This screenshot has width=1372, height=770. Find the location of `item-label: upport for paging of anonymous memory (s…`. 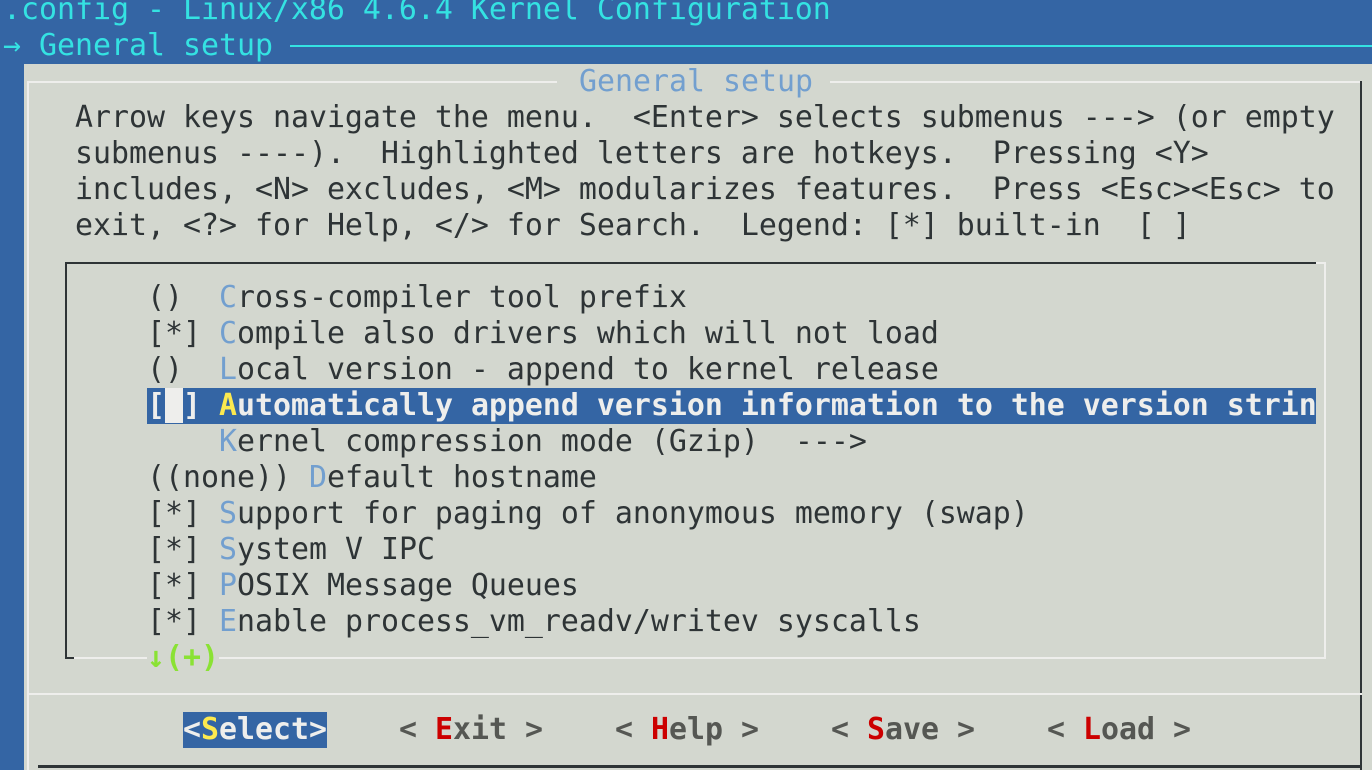

item-label: upport for paging of anonymous memory (s… is located at coordinates (632, 513).